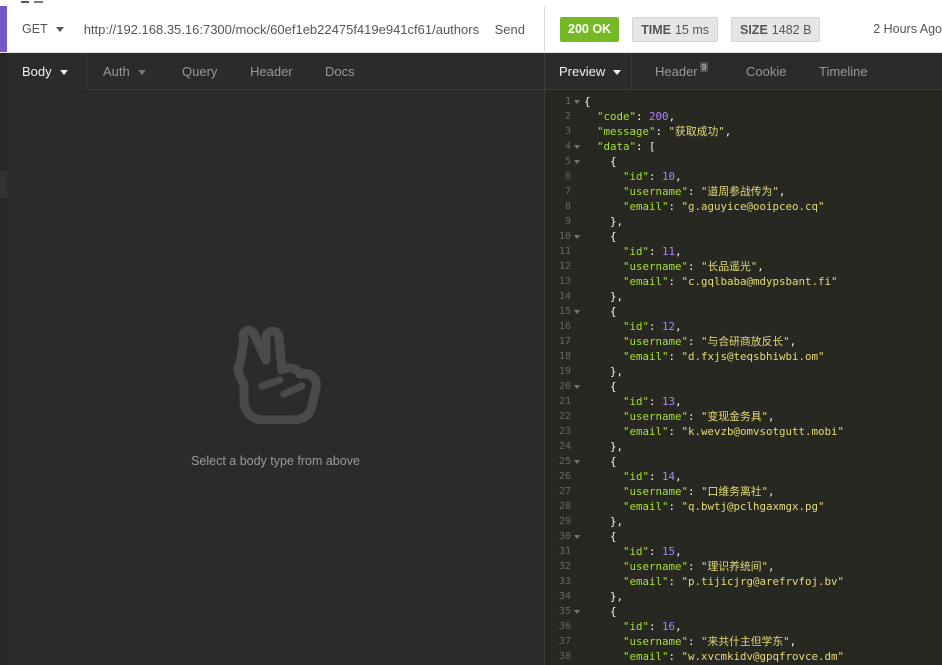  What do you see at coordinates (3, 184) in the screenshot?
I see `sidebar-marker` at bounding box center [3, 184].